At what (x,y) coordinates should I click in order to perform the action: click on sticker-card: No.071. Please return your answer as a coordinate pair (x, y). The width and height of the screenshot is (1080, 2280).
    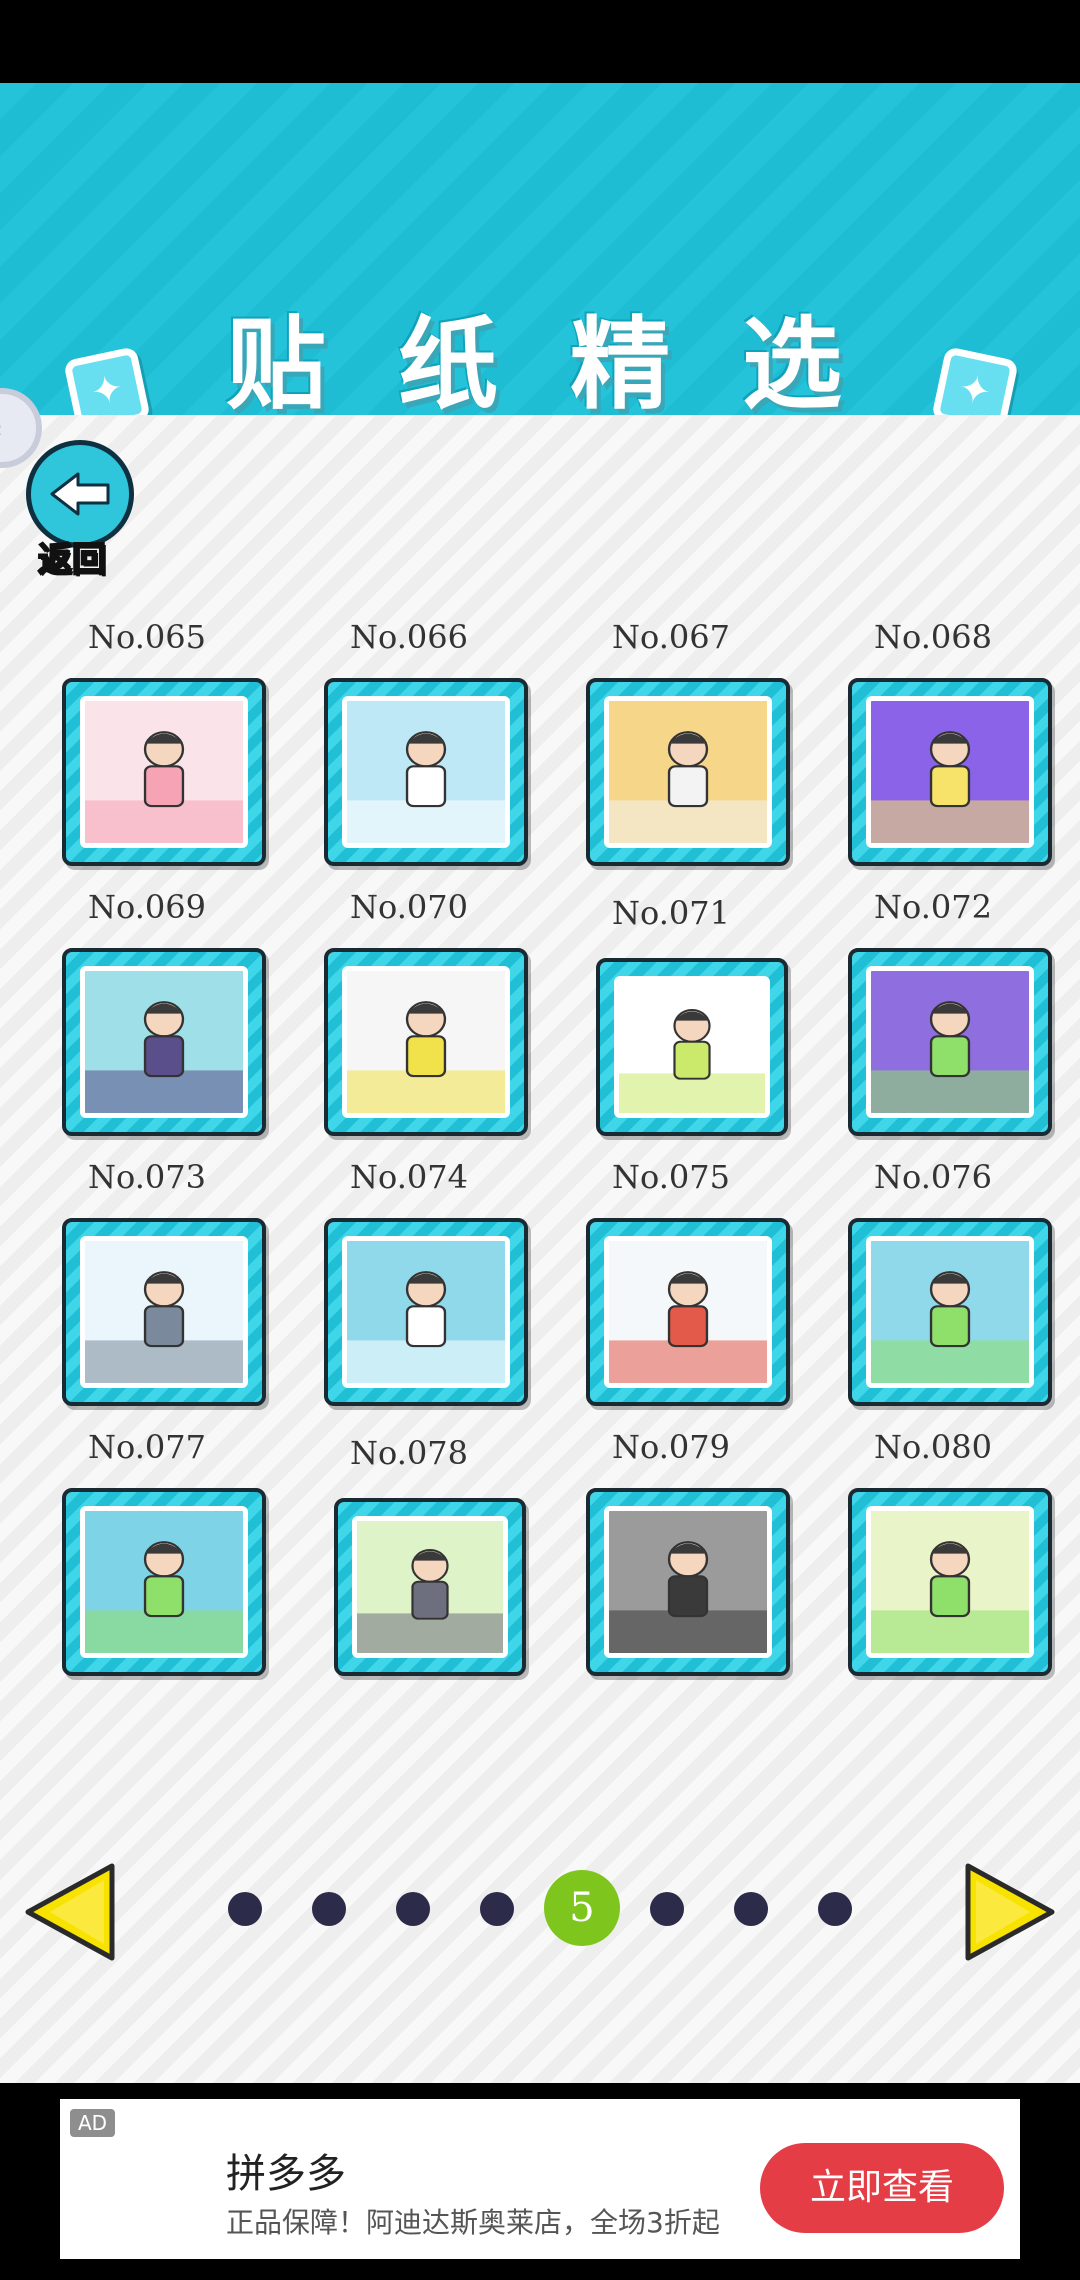
    Looking at the image, I should click on (671, 1024).